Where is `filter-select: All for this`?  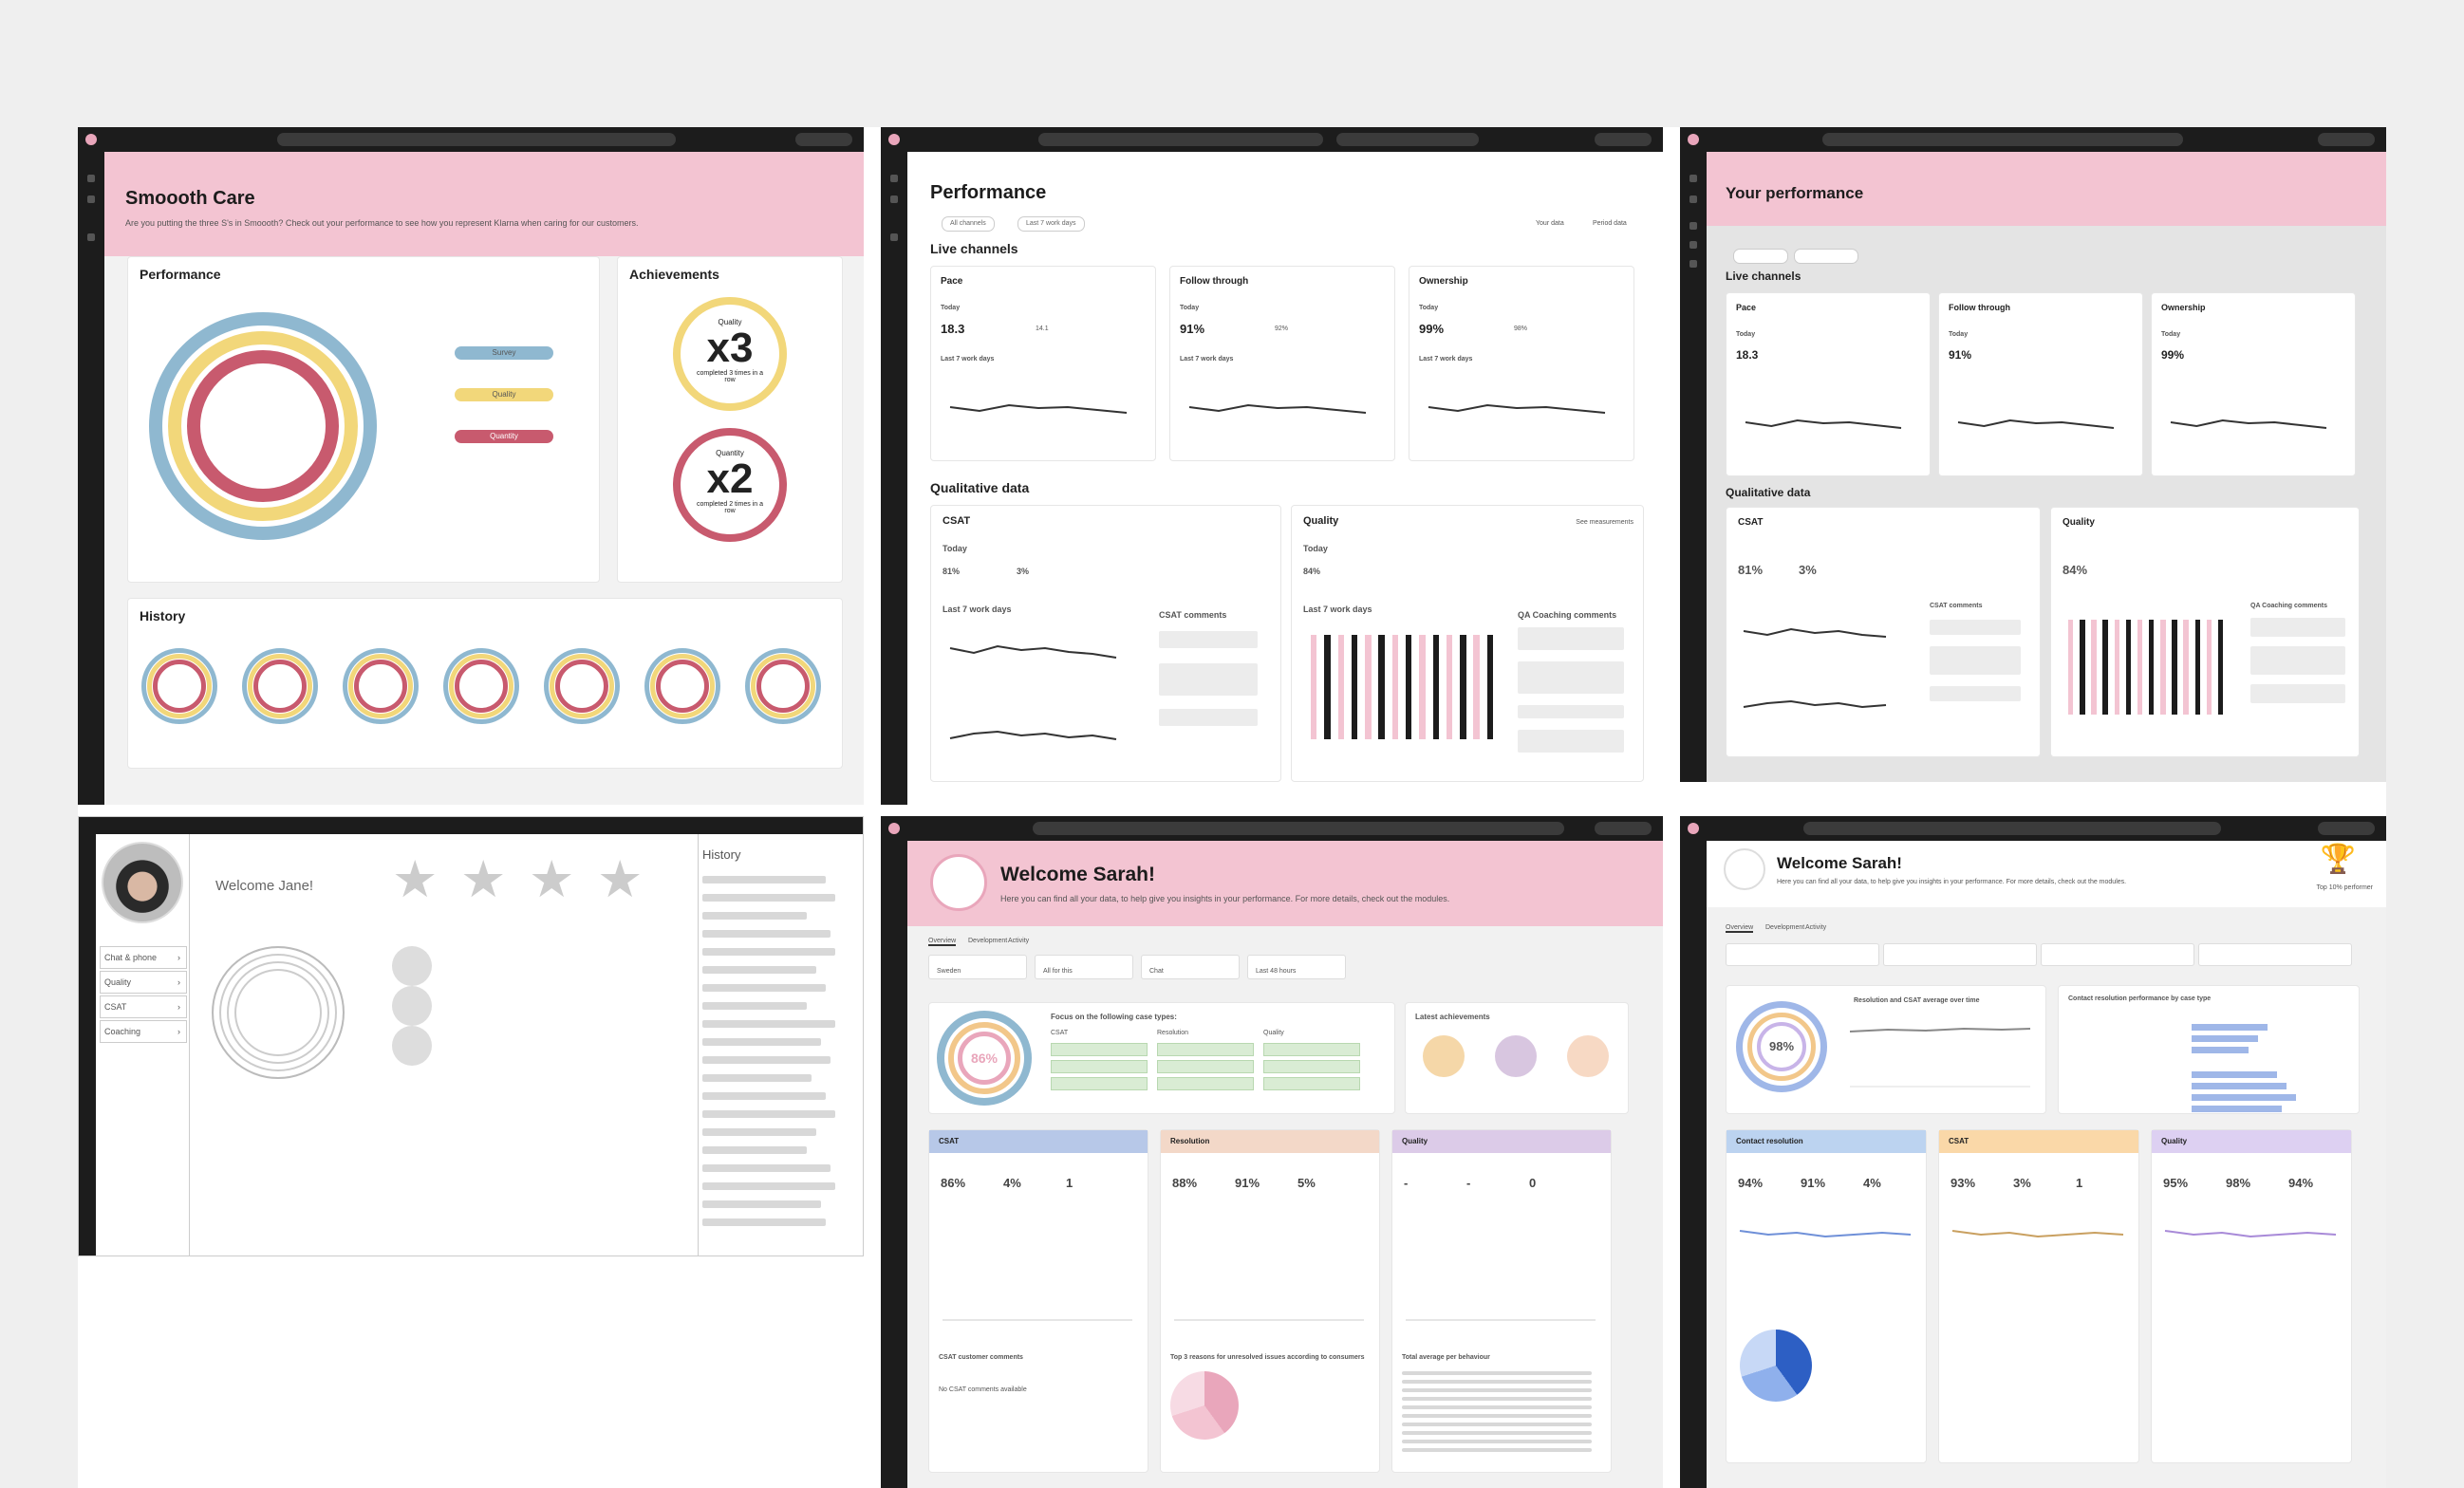
filter-select: All for this is located at coordinates (1084, 967).